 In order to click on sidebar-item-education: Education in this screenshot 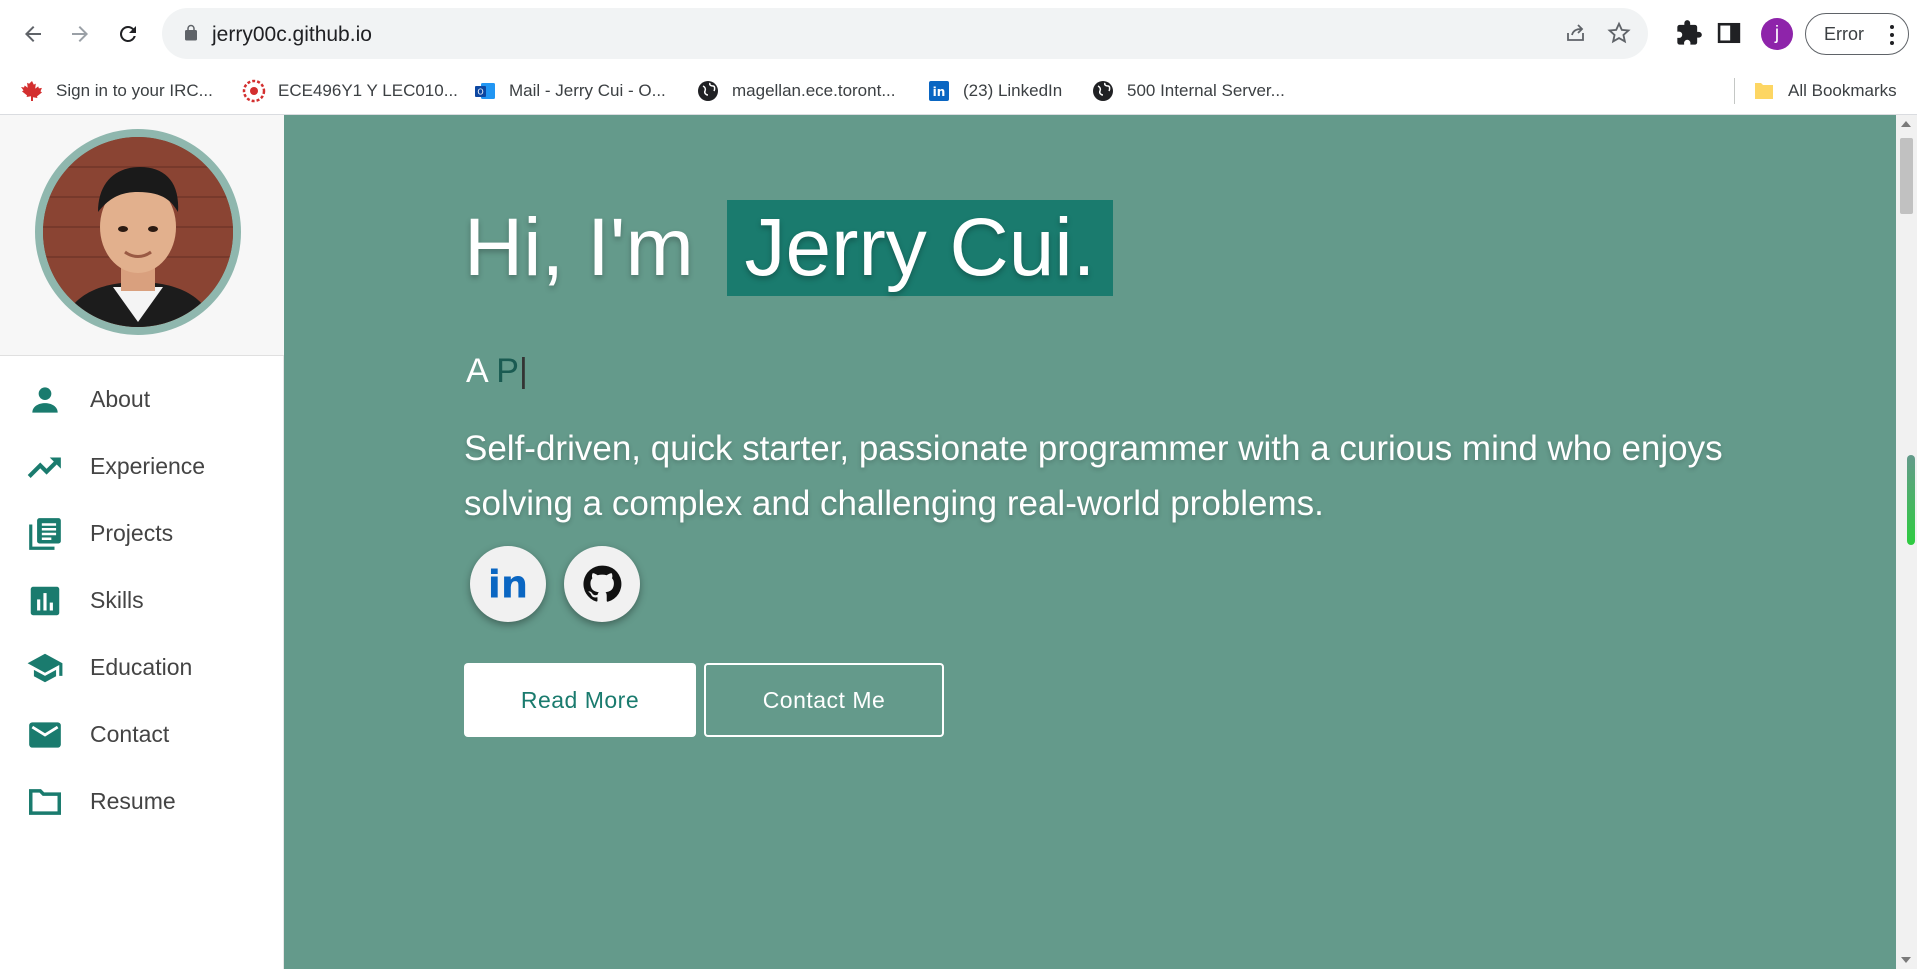, I will do `click(142, 667)`.